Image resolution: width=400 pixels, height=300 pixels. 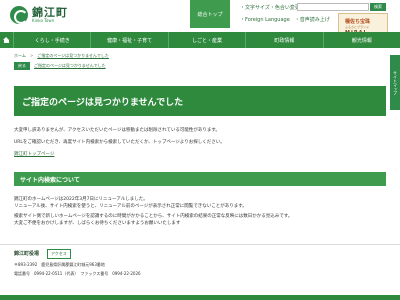 What do you see at coordinates (285, 19) in the screenshot?
I see `utility-links-row2: ・Foreign Language ・音声読み上げ` at bounding box center [285, 19].